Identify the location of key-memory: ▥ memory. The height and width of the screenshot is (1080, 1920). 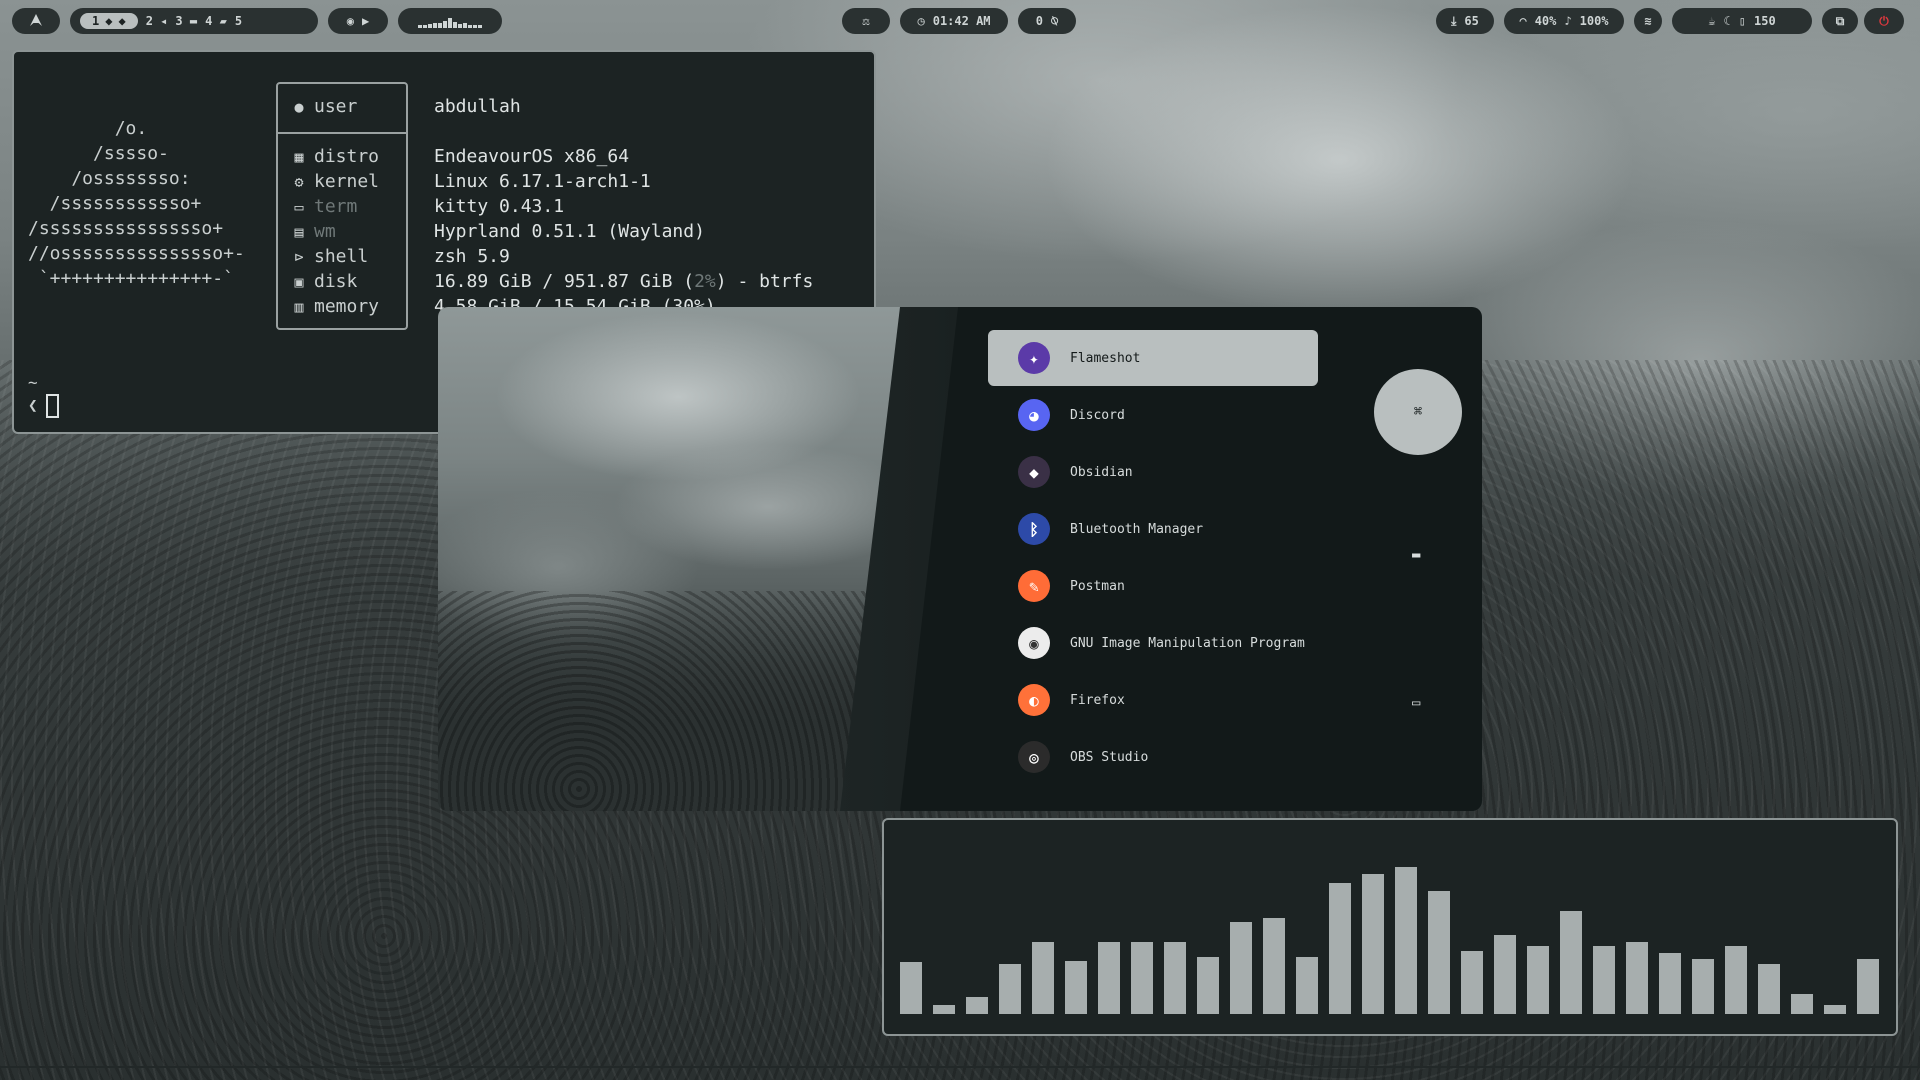
(334, 306).